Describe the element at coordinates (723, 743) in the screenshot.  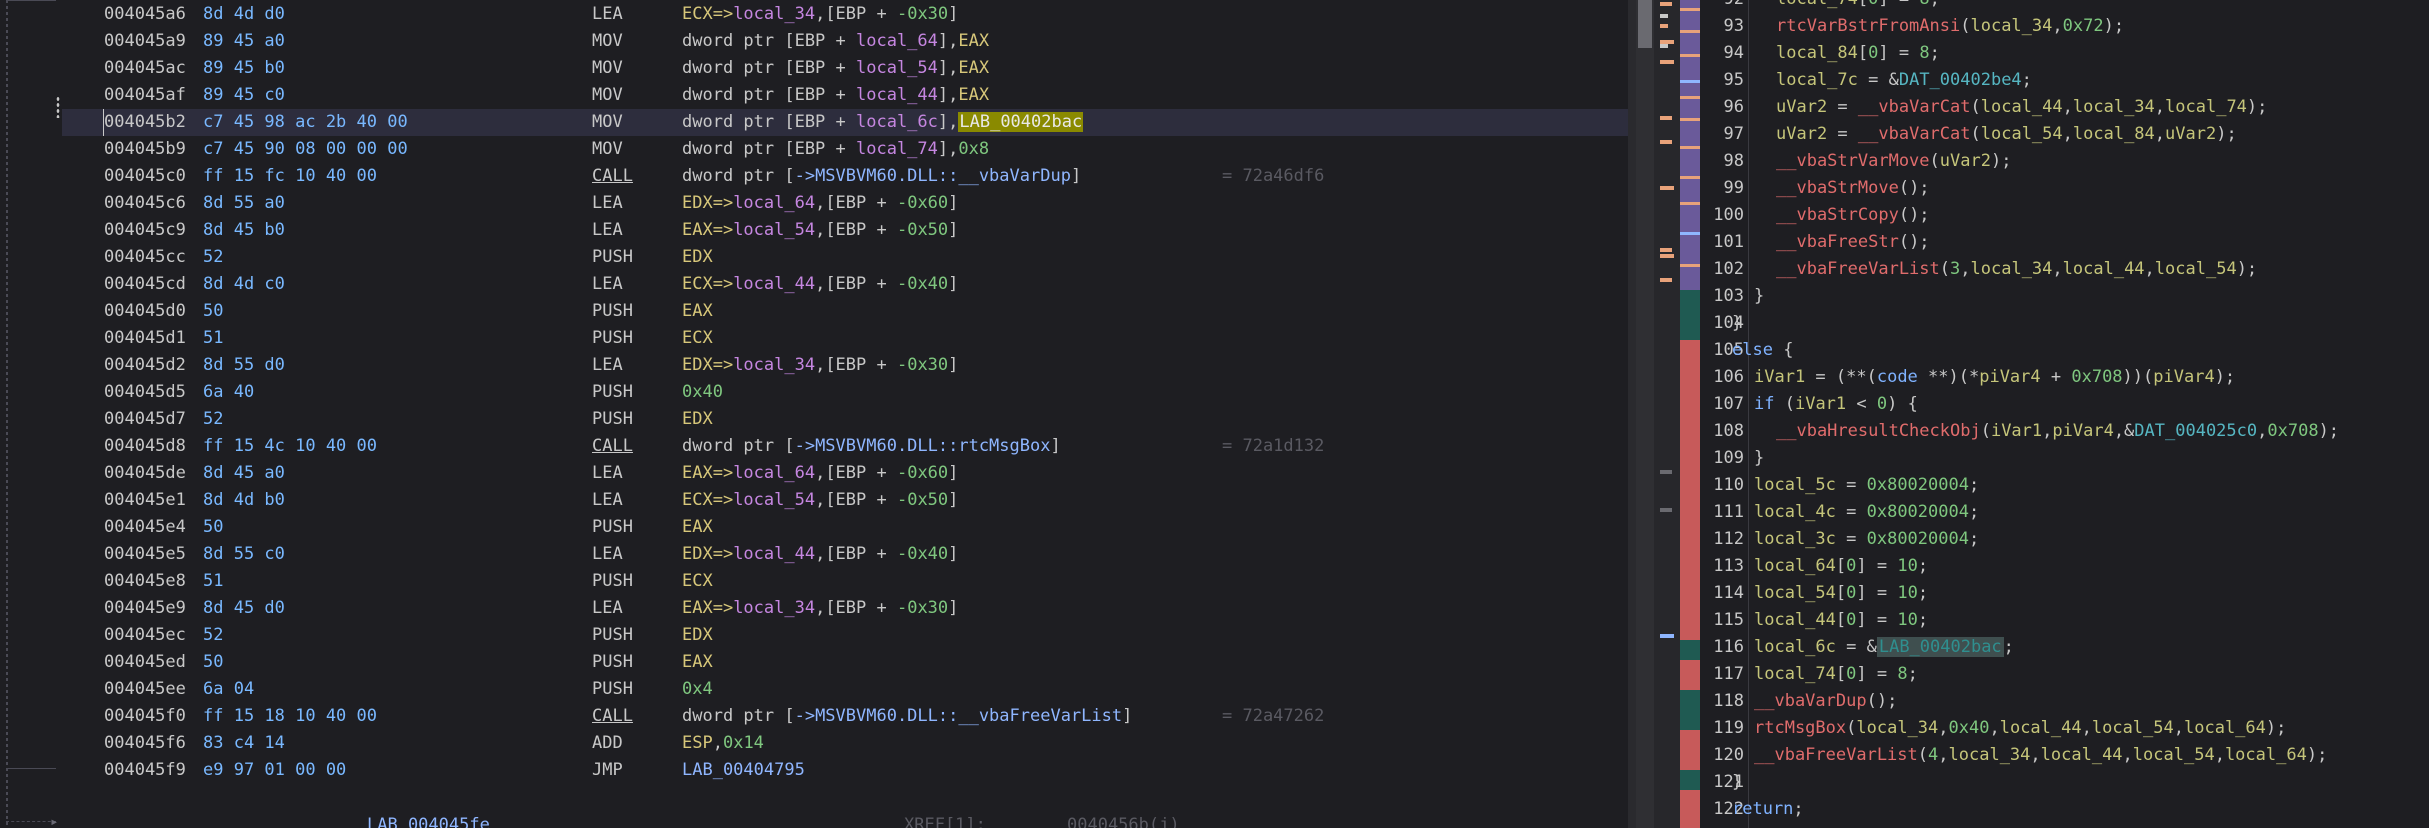
I see `instruction-operands: ESP,0x14` at that location.